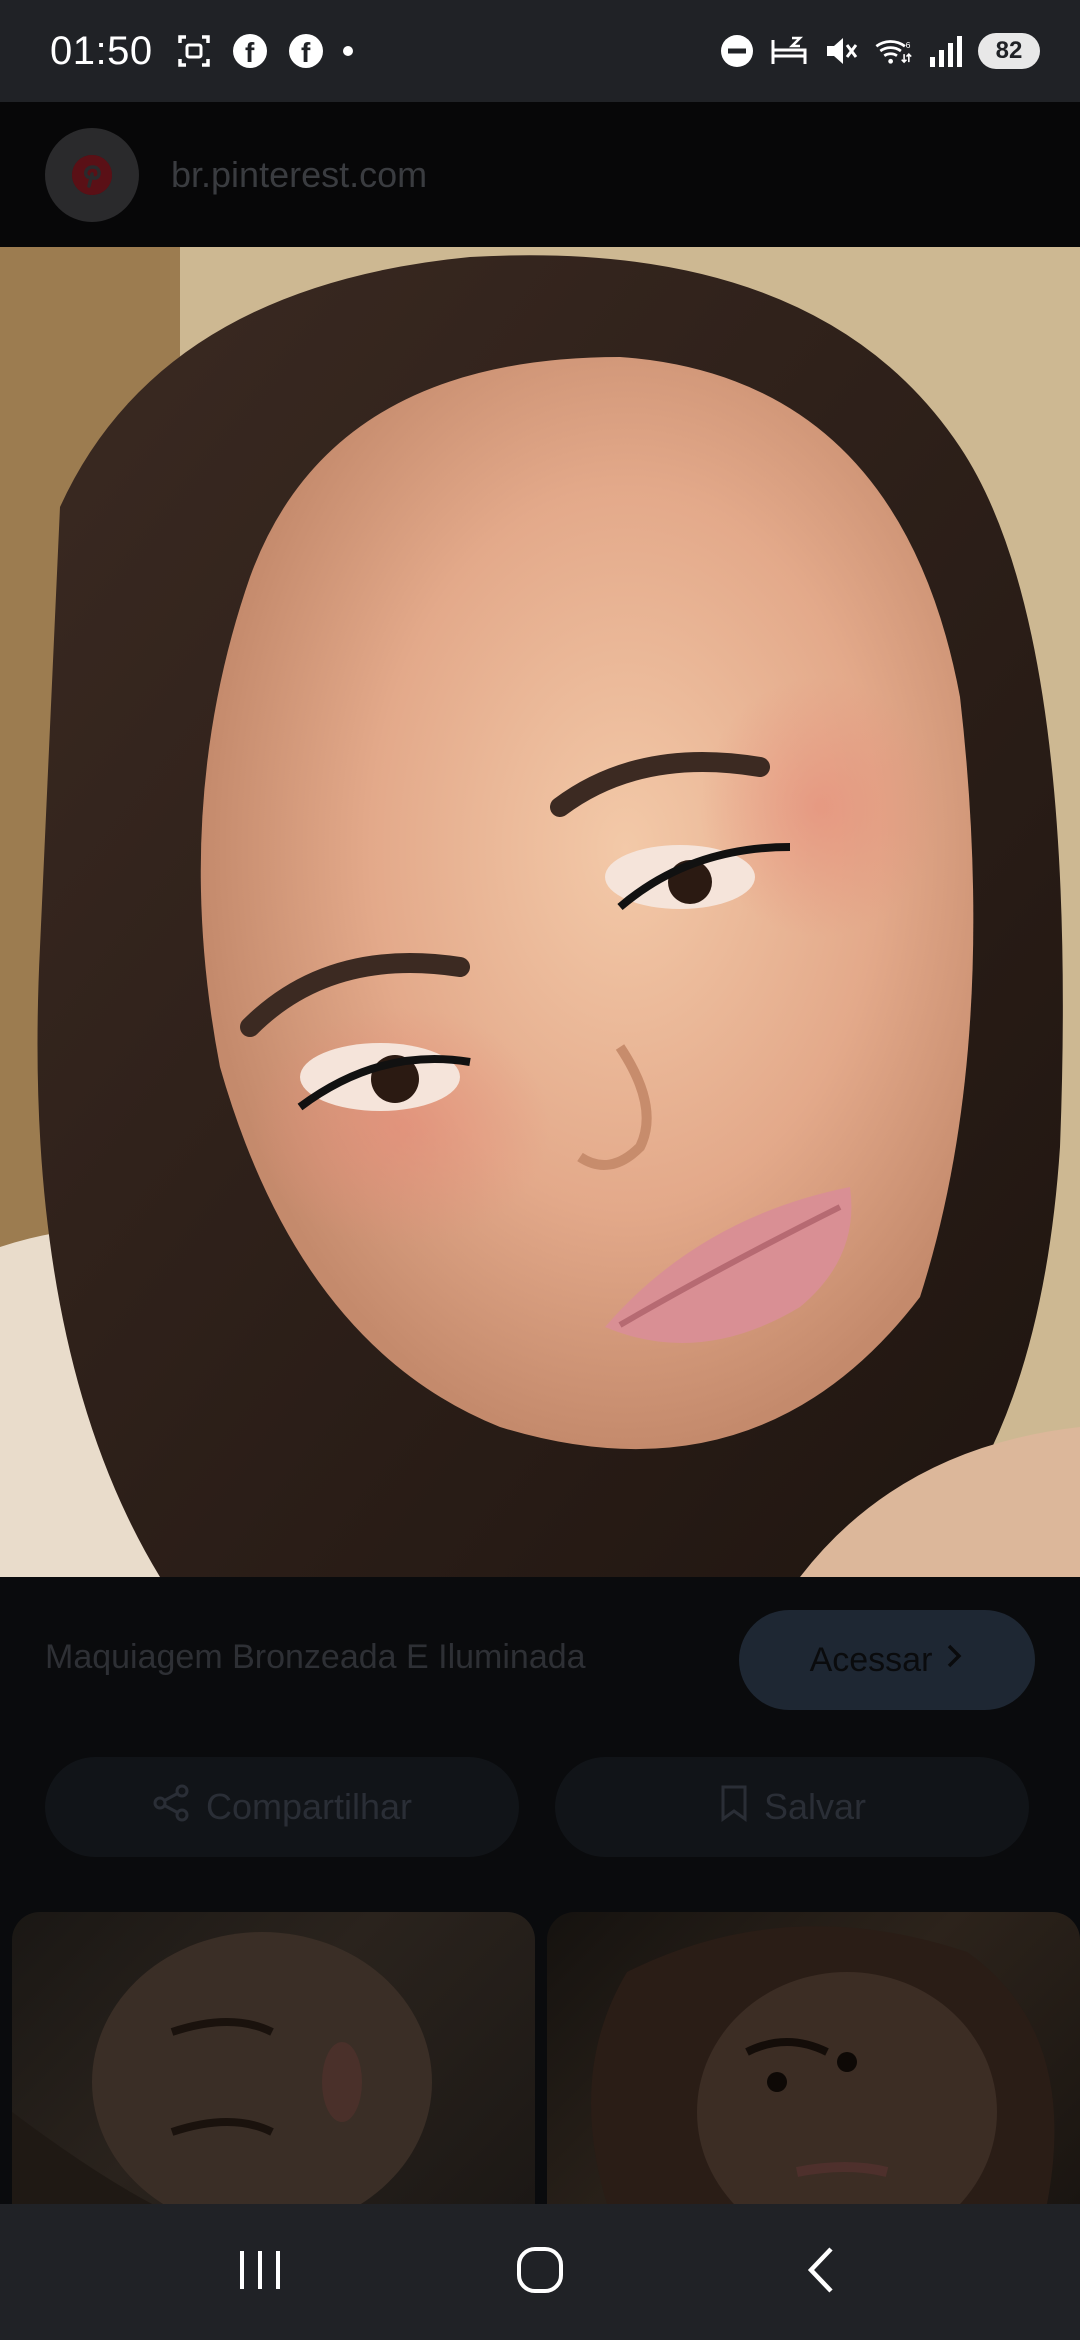 The image size is (1080, 2340). I want to click on navigation-bar, so click(540, 2272).